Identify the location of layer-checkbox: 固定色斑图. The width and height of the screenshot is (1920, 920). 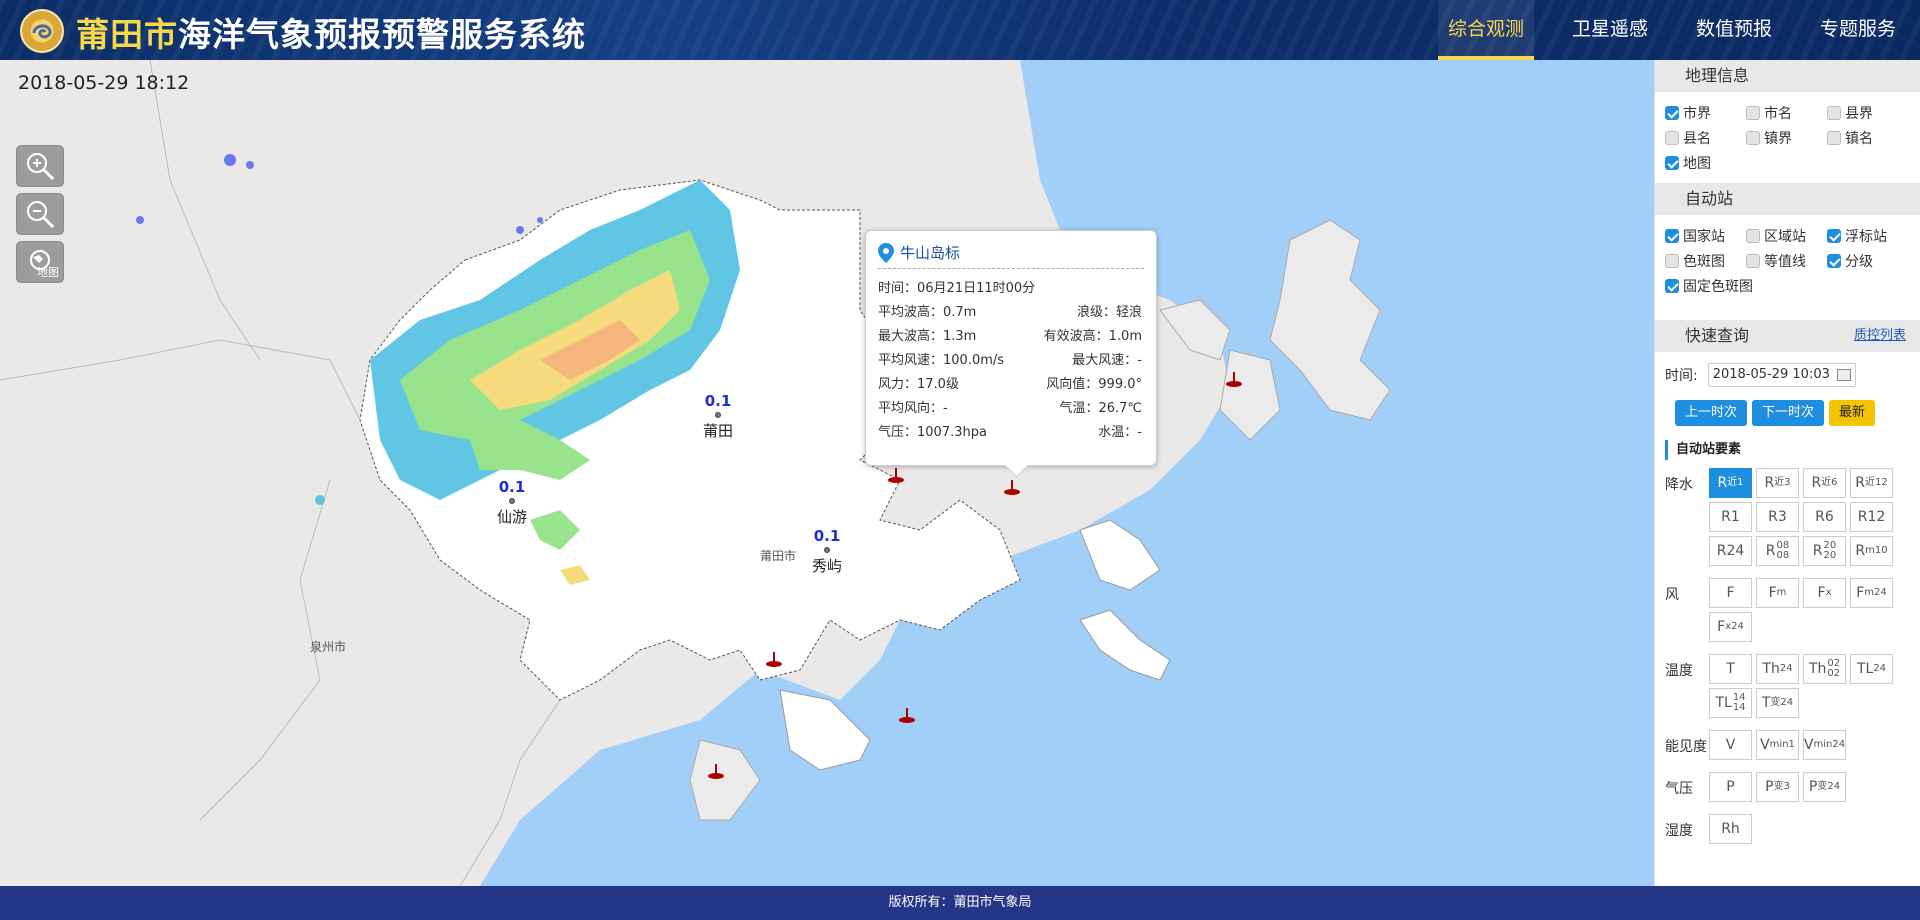
(1745, 285).